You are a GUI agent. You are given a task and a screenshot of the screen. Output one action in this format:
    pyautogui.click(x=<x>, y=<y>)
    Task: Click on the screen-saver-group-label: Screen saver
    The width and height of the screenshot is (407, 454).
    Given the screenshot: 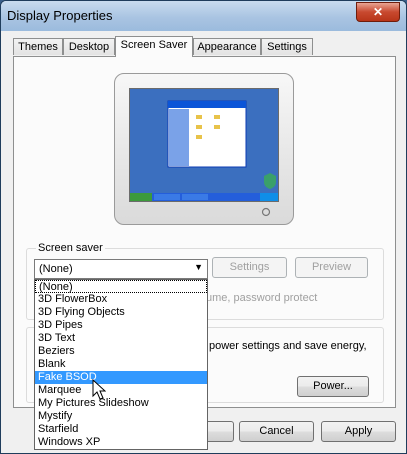 What is the action you would take?
    pyautogui.click(x=70, y=248)
    